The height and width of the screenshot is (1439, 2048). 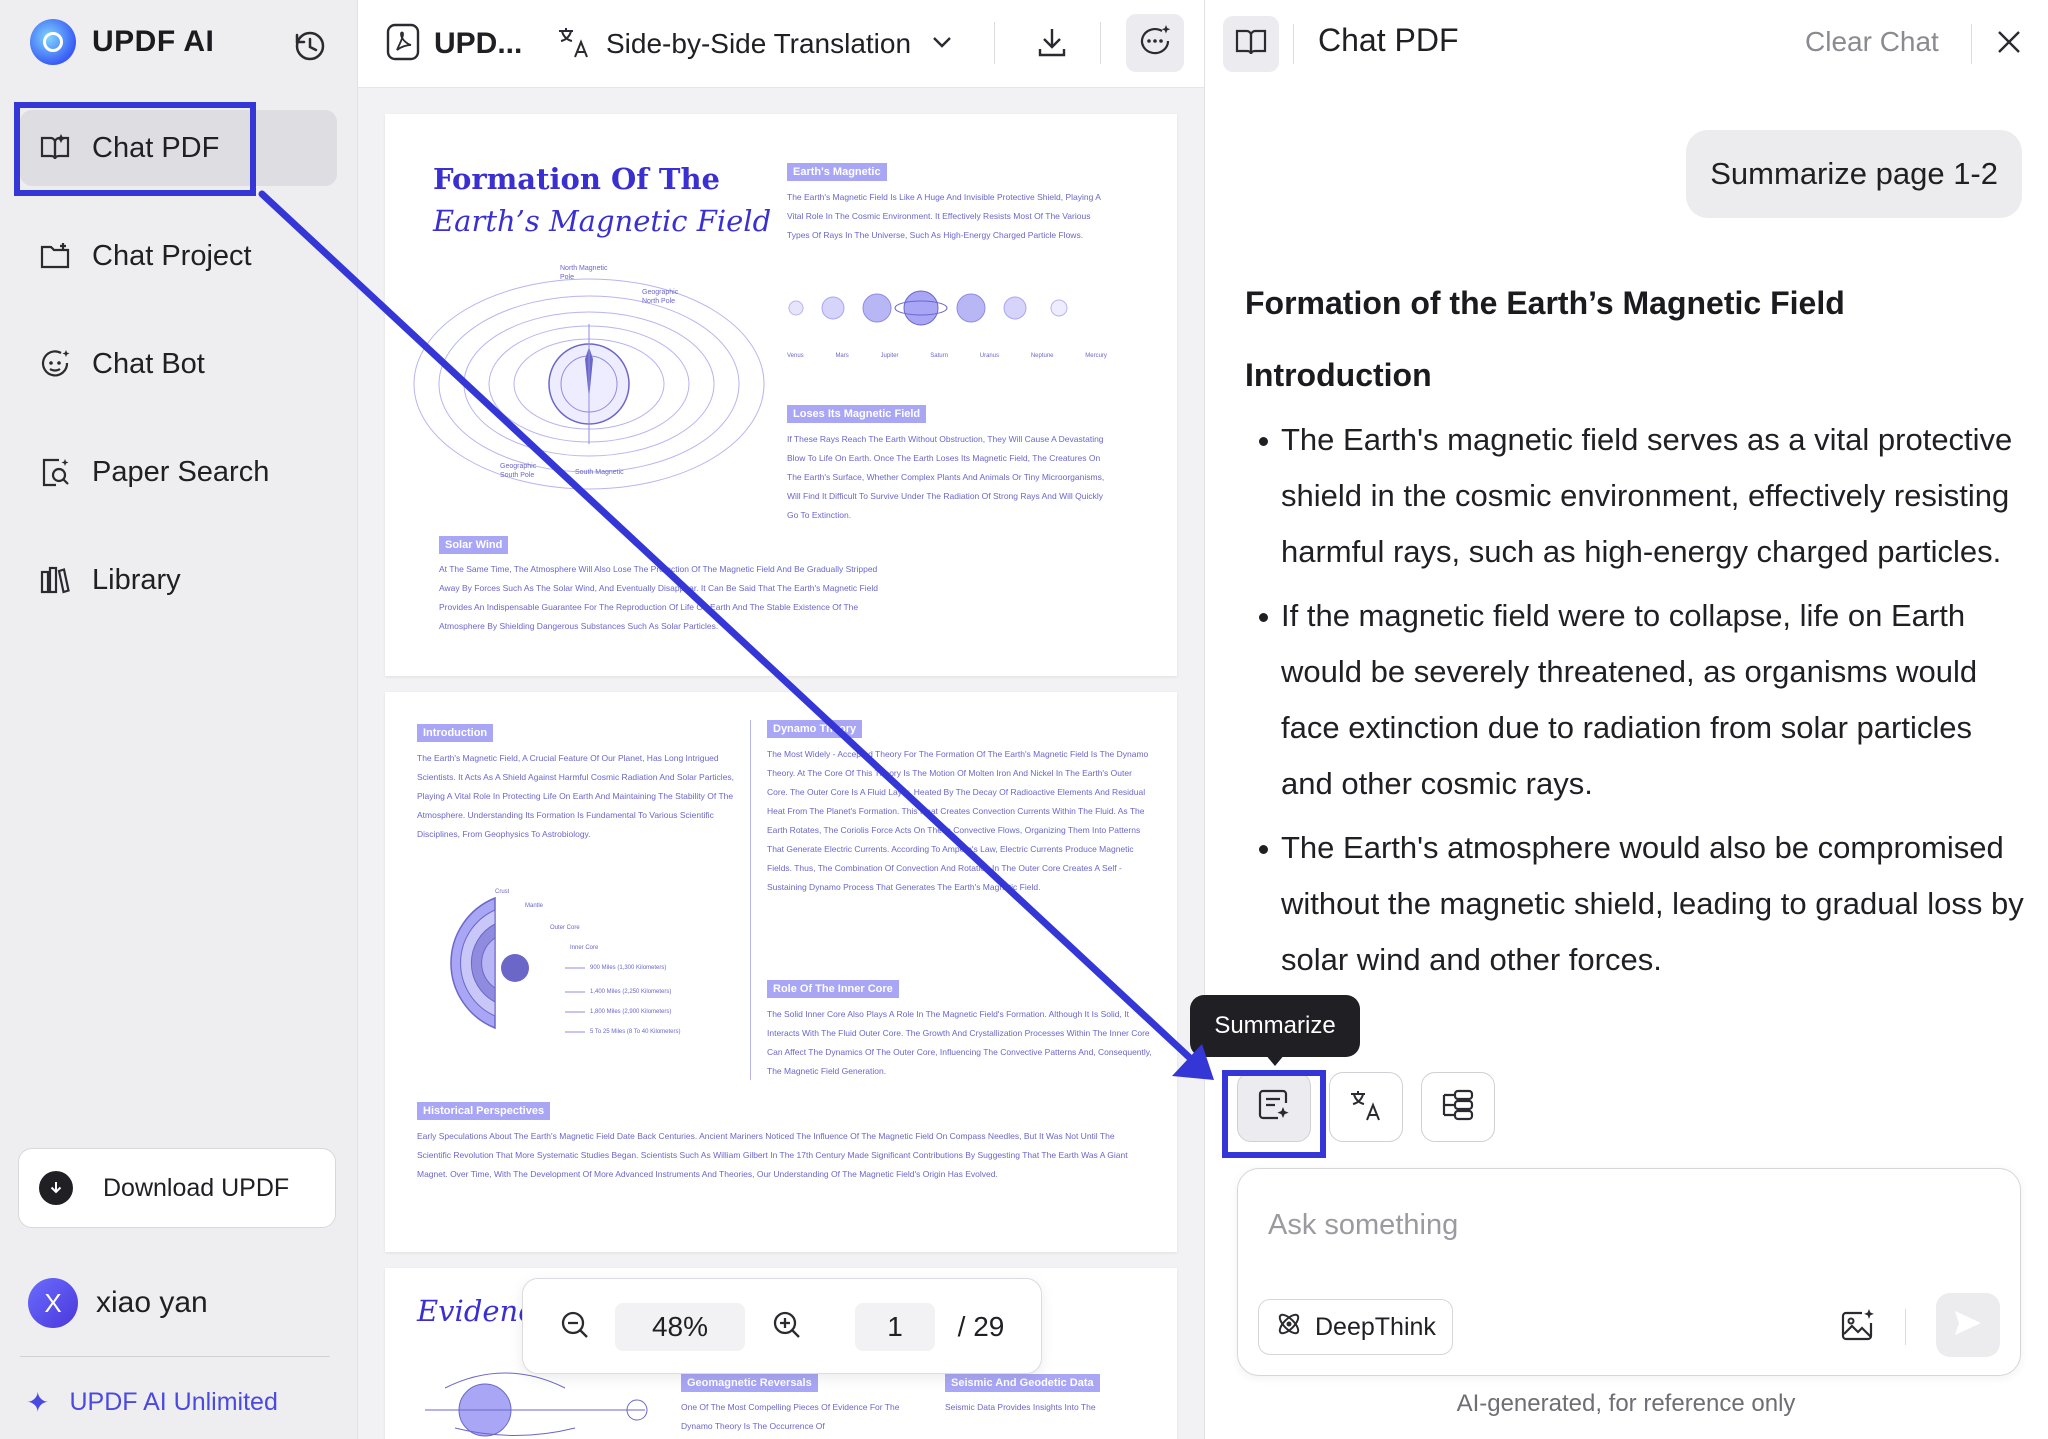 I want to click on translation-mode-dropdown: Side-by-Side Translation, so click(x=754, y=44).